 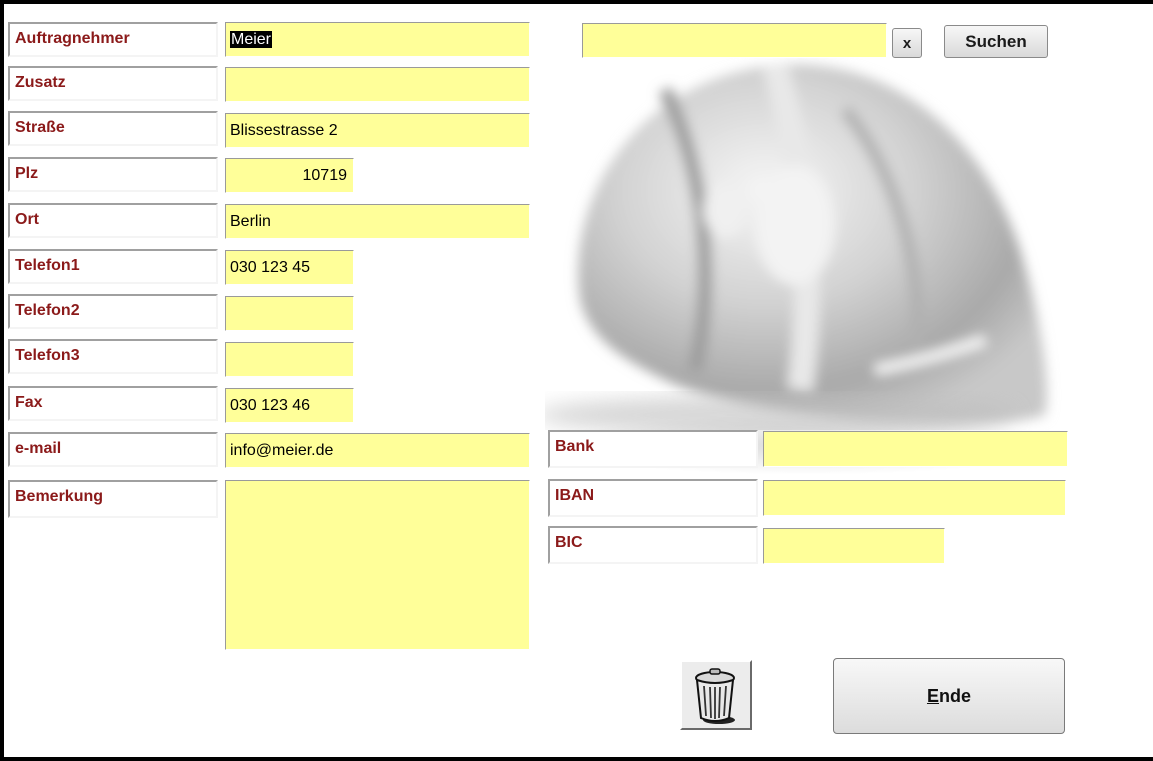 What do you see at coordinates (113, 356) in the screenshot?
I see `label-telefon3: Telefon3` at bounding box center [113, 356].